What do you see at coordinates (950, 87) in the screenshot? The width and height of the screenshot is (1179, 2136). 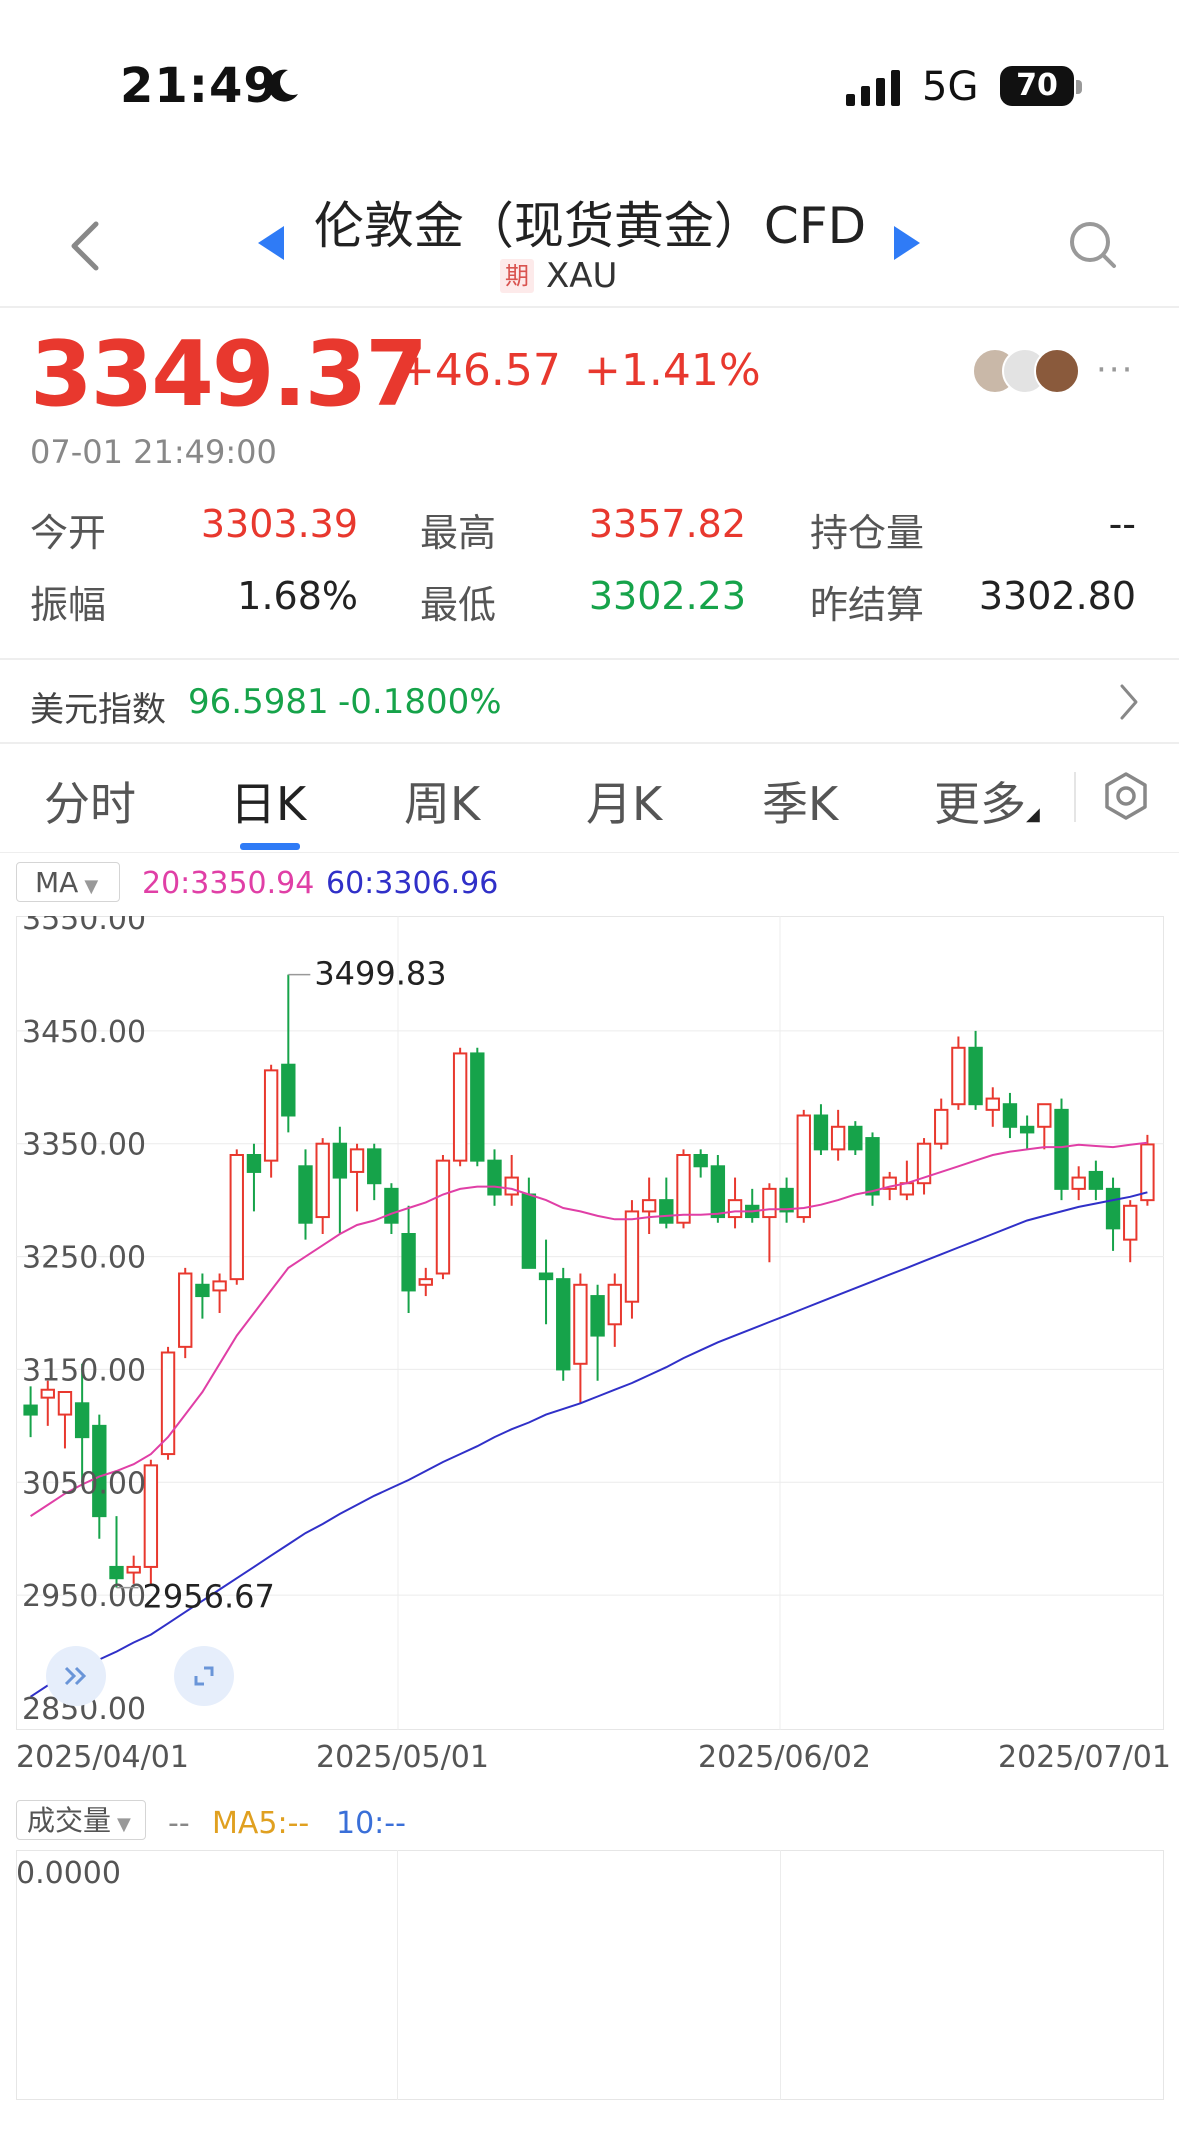 I see `network-type: 5G` at bounding box center [950, 87].